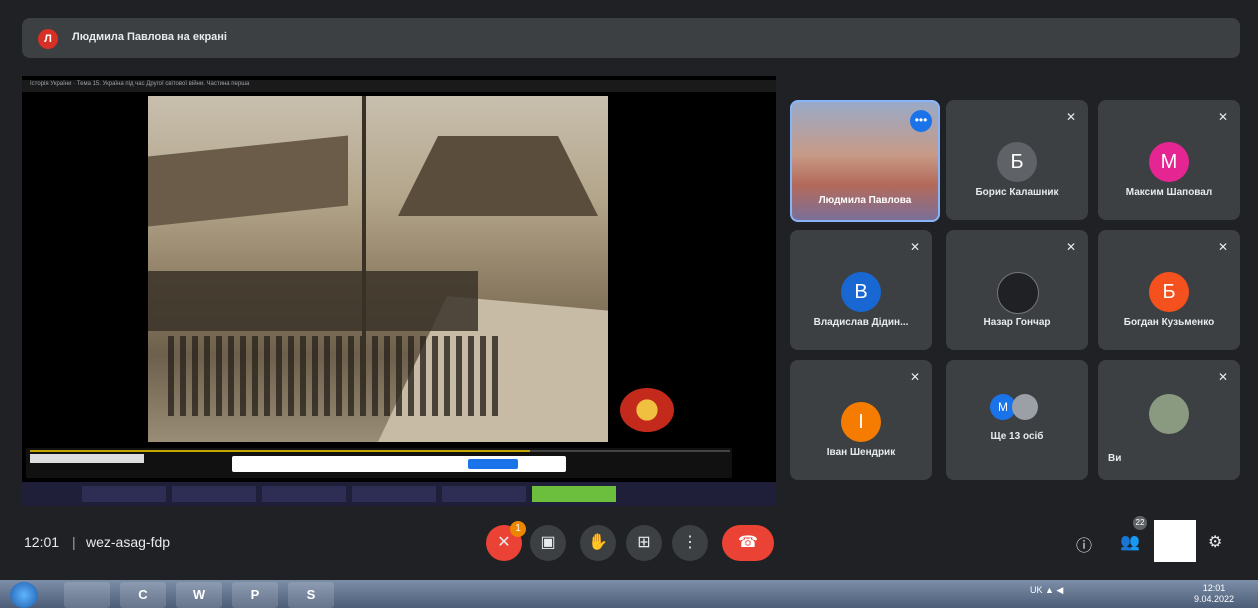  What do you see at coordinates (1046, 590) in the screenshot?
I see `system-tray: UK ▲ ◀` at bounding box center [1046, 590].